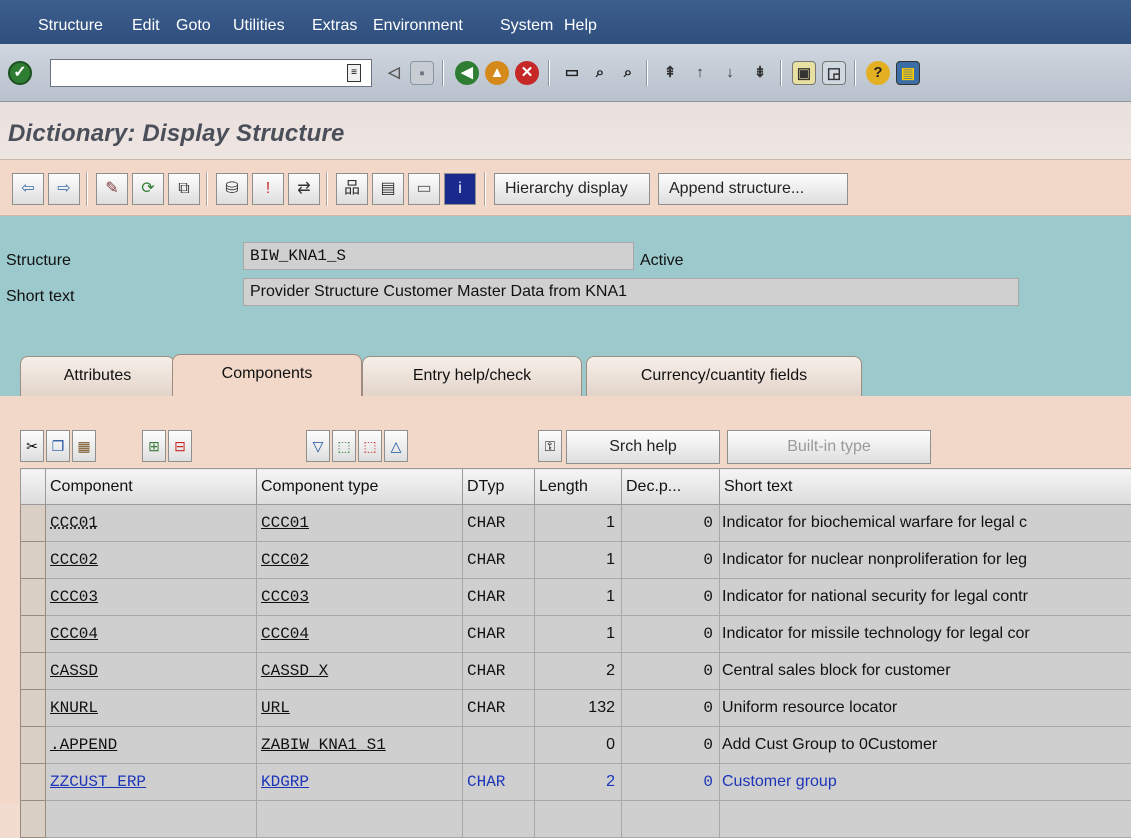 This screenshot has height=838, width=1131. I want to click on other-object-icon: ⟳, so click(148, 189).